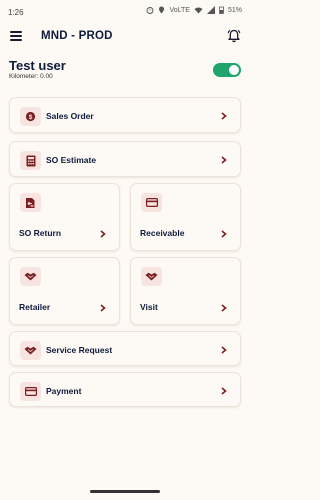 This screenshot has width=320, height=500. I want to click on calculator-icon, so click(30, 160).